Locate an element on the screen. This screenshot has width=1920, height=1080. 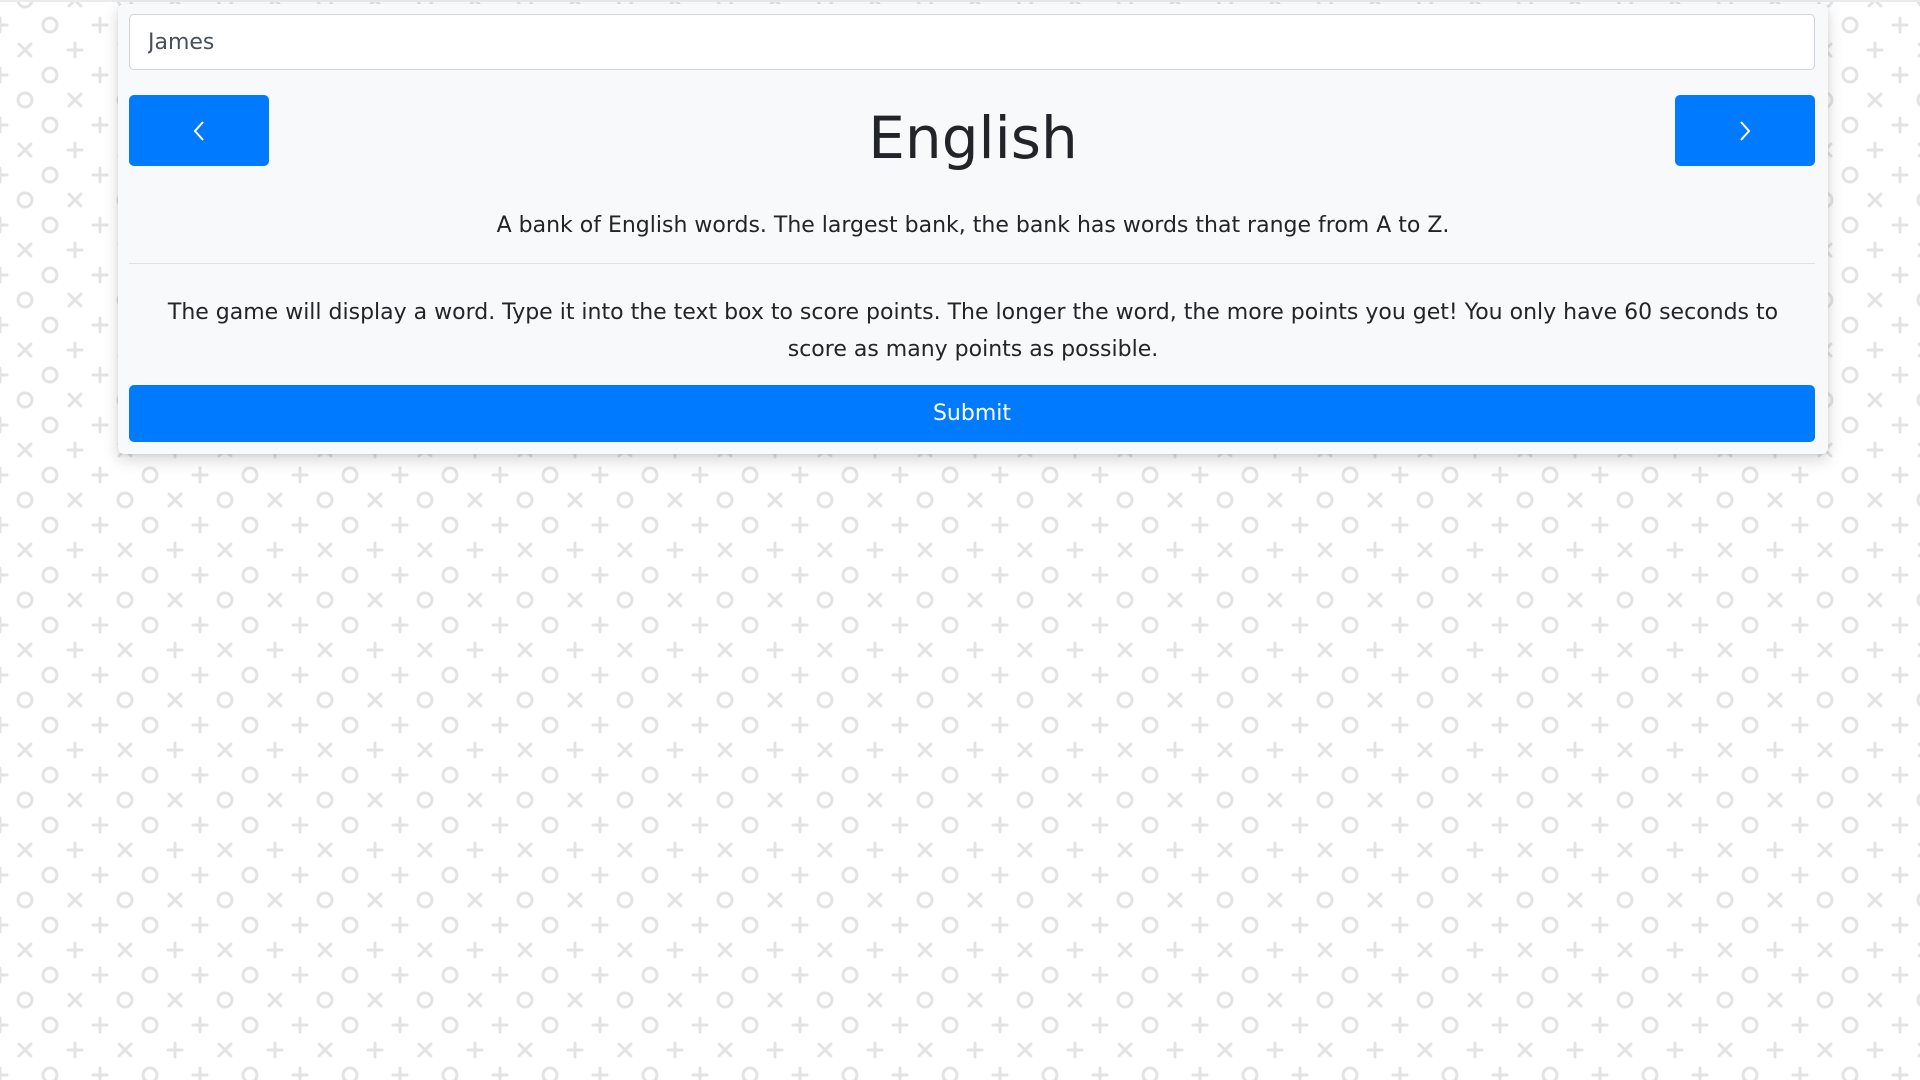
chevron-right-icon is located at coordinates (1745, 130).